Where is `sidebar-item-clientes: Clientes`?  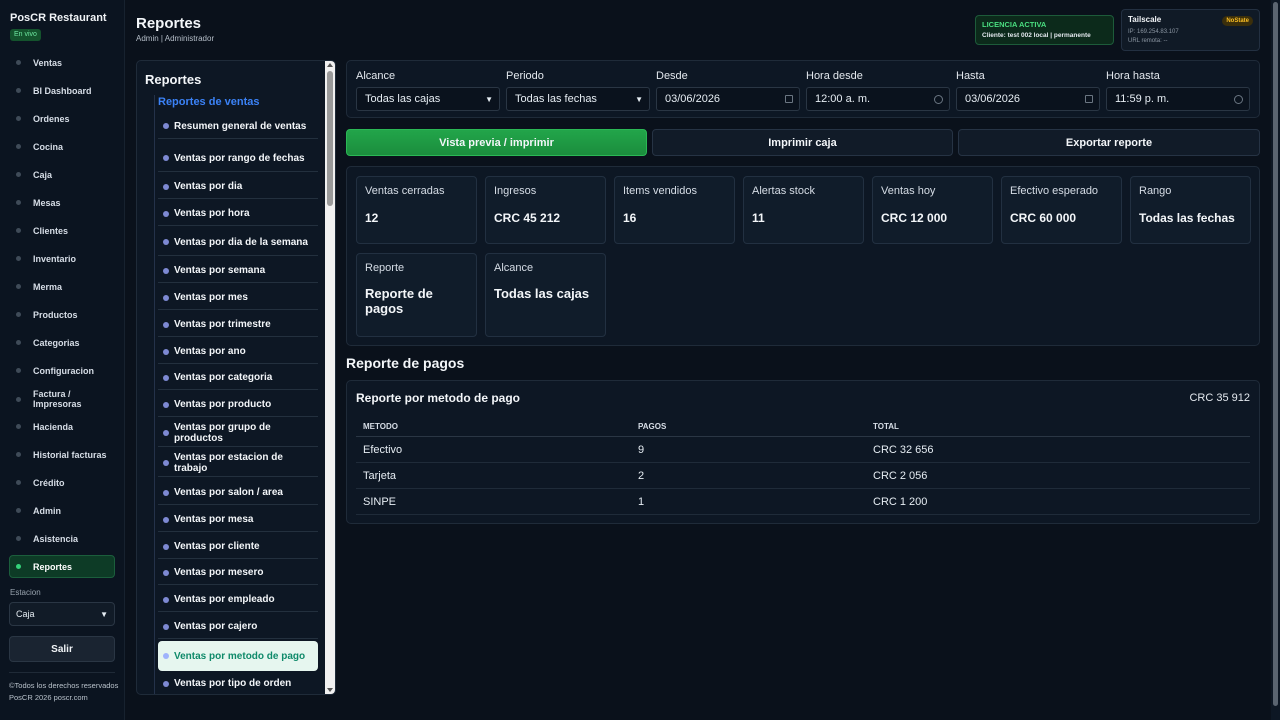
sidebar-item-clientes: Clientes is located at coordinates (62, 230).